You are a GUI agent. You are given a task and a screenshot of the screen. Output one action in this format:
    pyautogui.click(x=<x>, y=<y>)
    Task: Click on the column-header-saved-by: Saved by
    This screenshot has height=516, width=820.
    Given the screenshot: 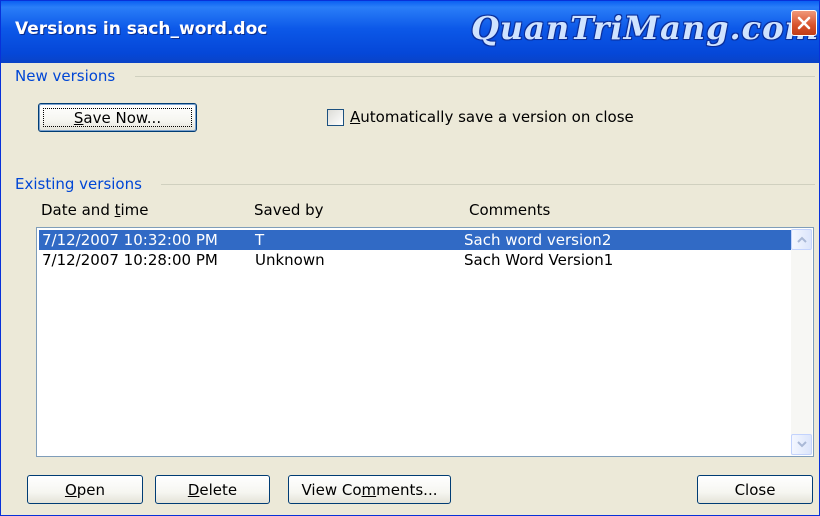 What is the action you would take?
    pyautogui.click(x=289, y=210)
    